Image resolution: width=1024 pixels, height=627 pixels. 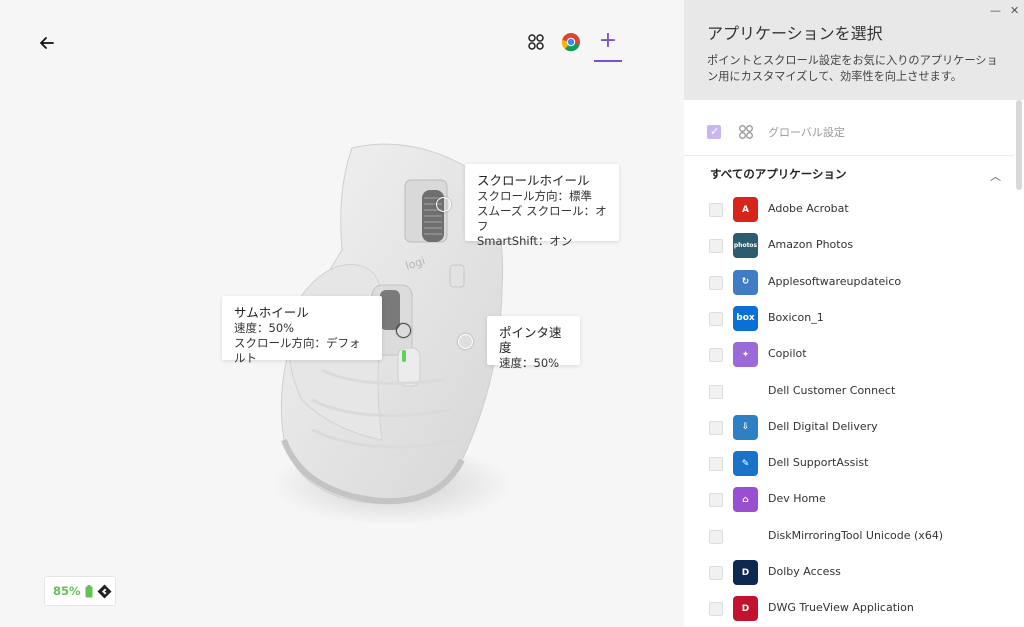 What do you see at coordinates (745, 246) in the screenshot?
I see `amazon-photos-icon: photos` at bounding box center [745, 246].